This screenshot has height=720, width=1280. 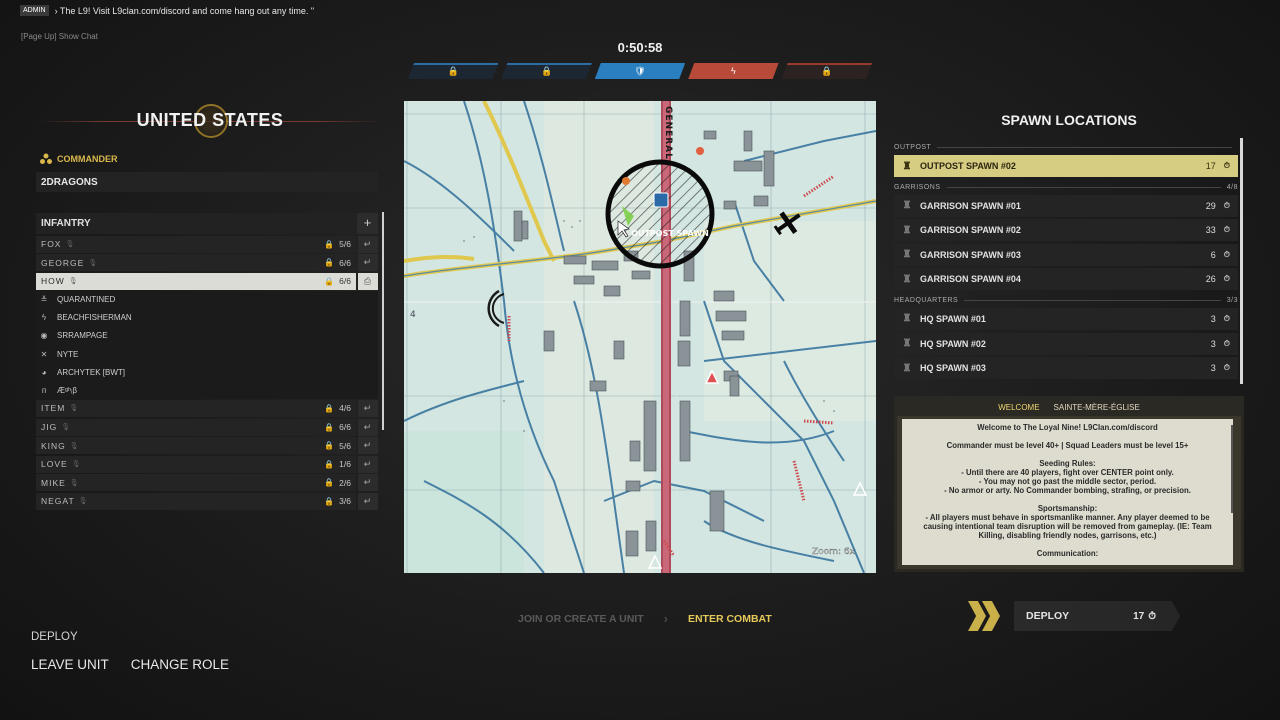 What do you see at coordinates (970, 230) in the screenshot?
I see `spawn-name: GARRISON SPAWN #02` at bounding box center [970, 230].